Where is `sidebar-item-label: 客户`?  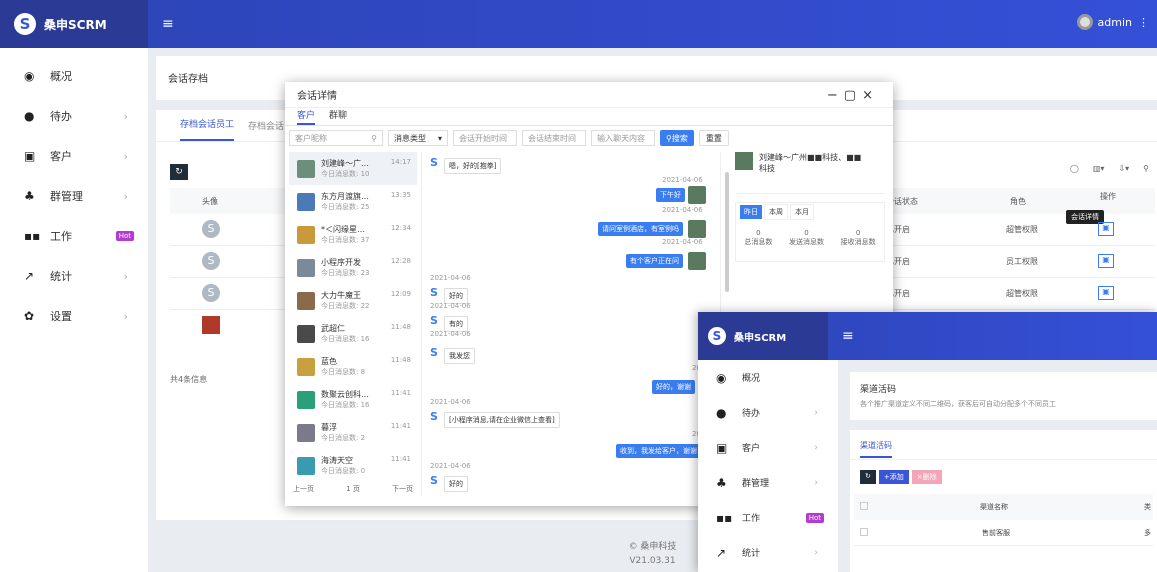 sidebar-item-label: 客户 is located at coordinates (751, 449).